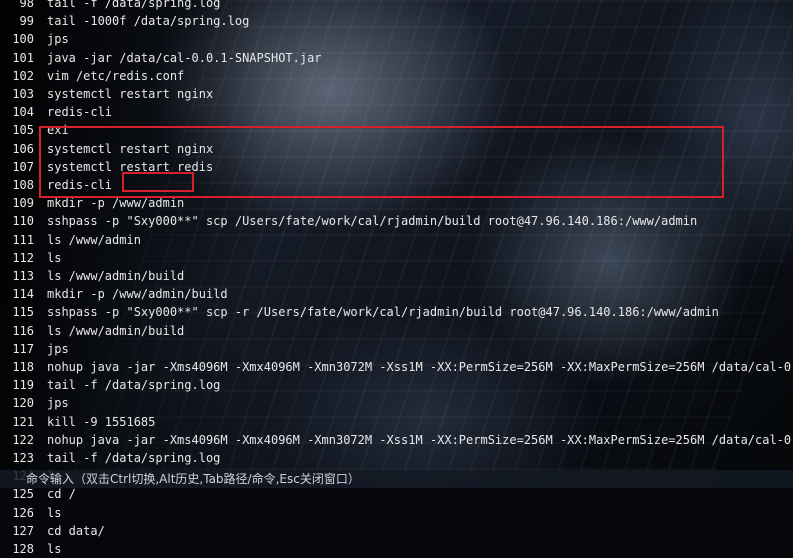 The width and height of the screenshot is (793, 558). What do you see at coordinates (26, 21) in the screenshot?
I see `history-line-number: 99` at bounding box center [26, 21].